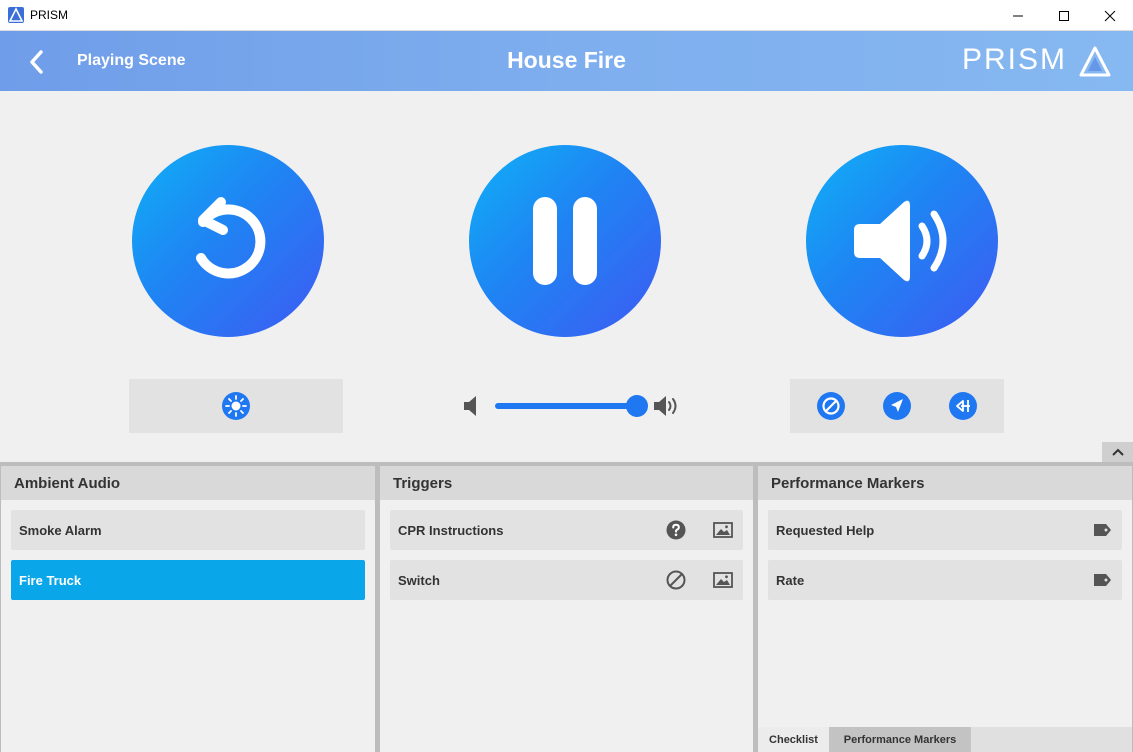 The width and height of the screenshot is (1133, 752). I want to click on list-item-label: Smoke Alarm, so click(60, 530).